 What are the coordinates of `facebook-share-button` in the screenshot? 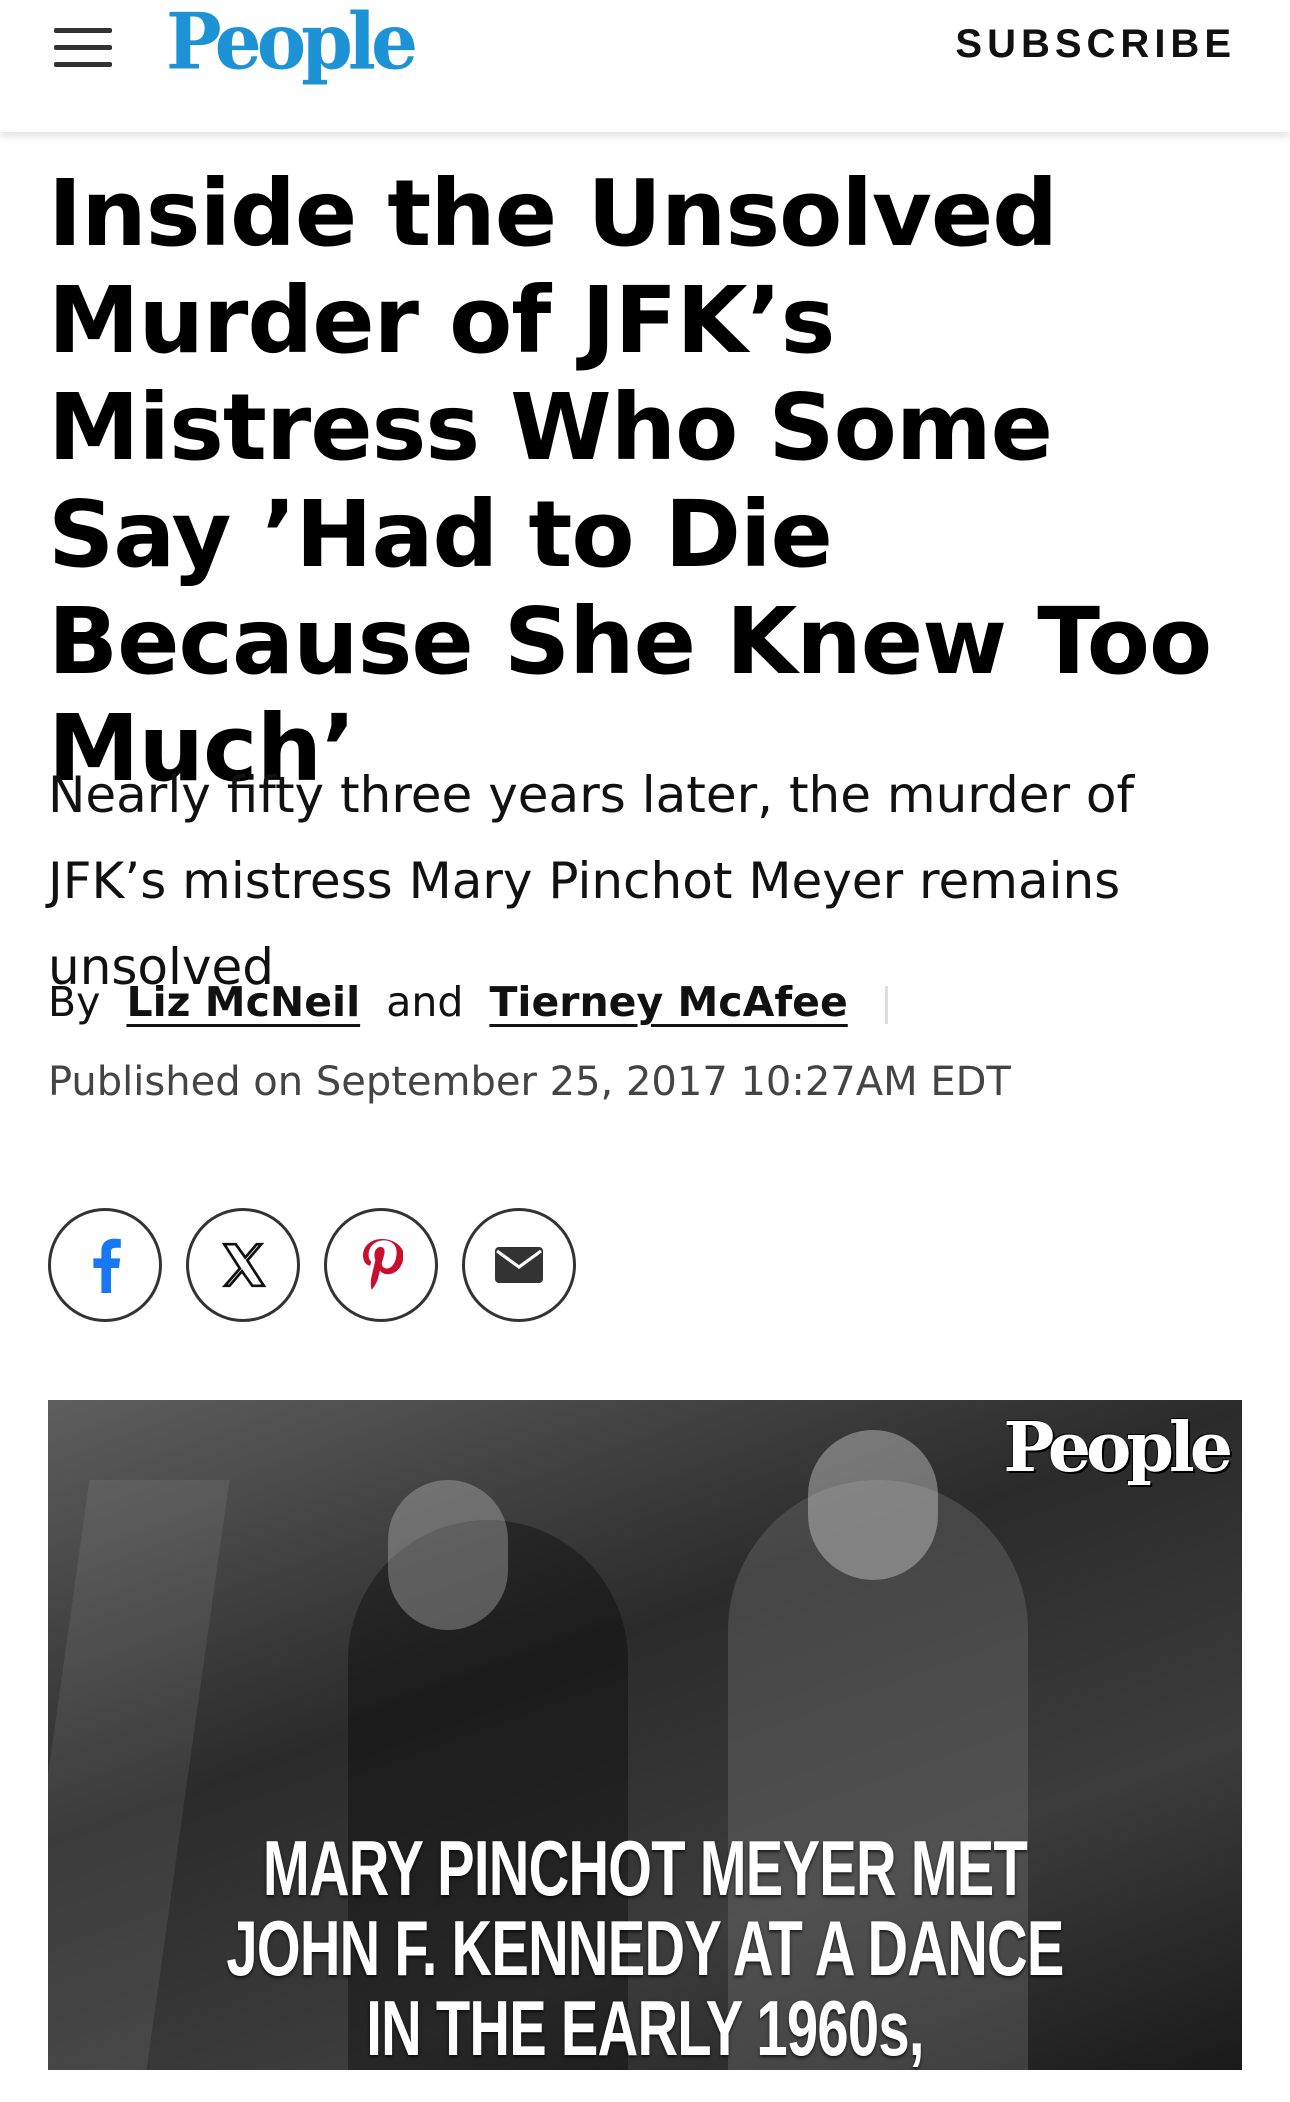 It's located at (105, 1265).